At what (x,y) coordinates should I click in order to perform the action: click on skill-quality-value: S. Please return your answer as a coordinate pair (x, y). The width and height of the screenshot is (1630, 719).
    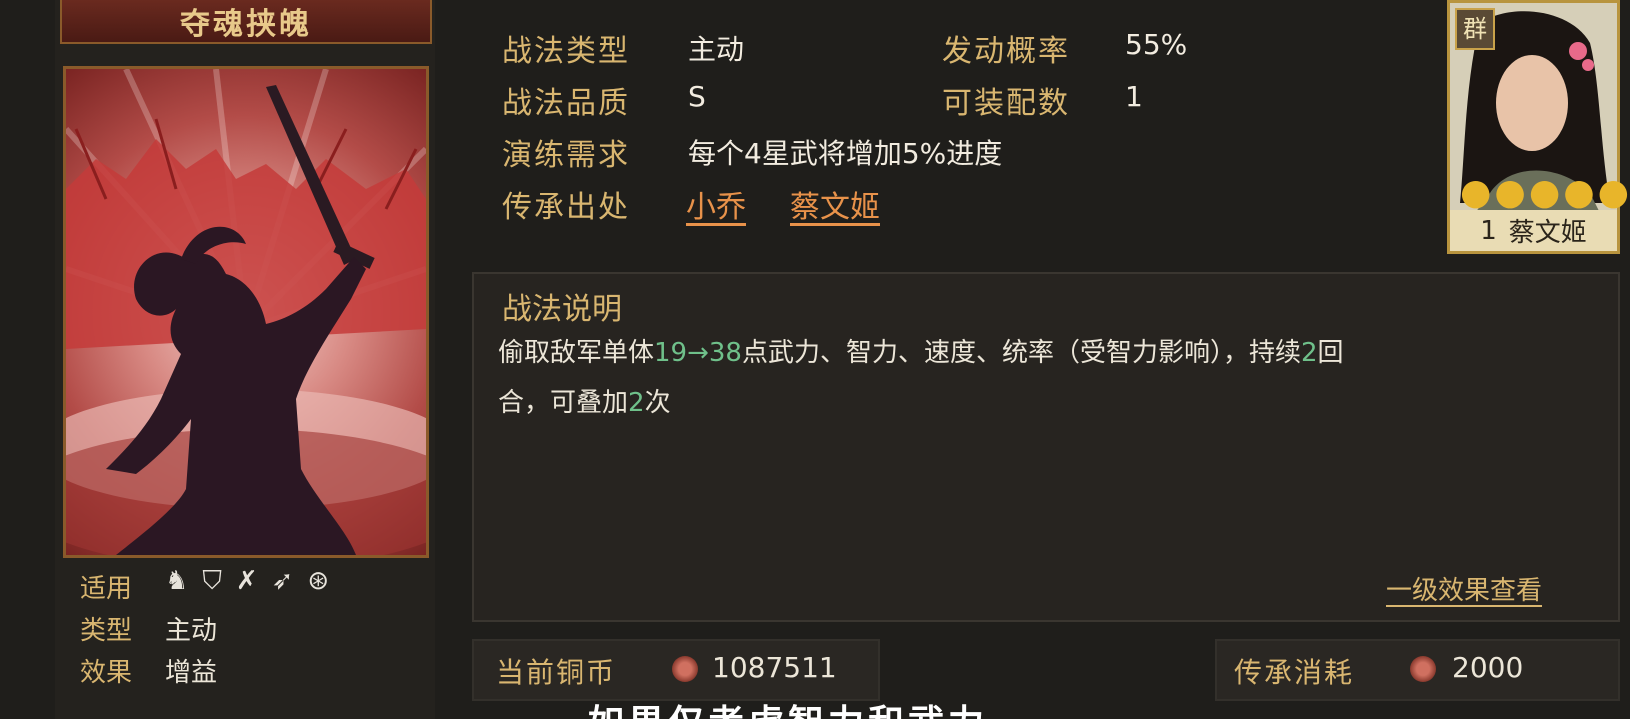
    Looking at the image, I should click on (697, 96).